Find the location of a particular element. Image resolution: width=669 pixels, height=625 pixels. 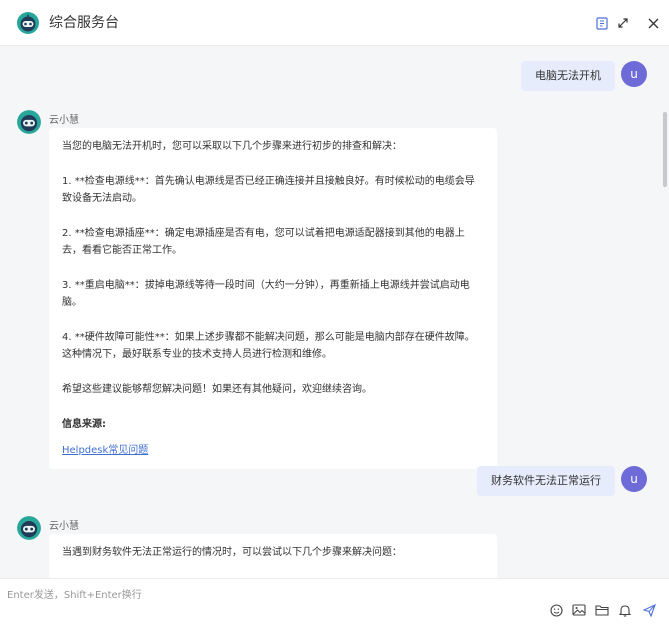

send-icon is located at coordinates (649, 610).